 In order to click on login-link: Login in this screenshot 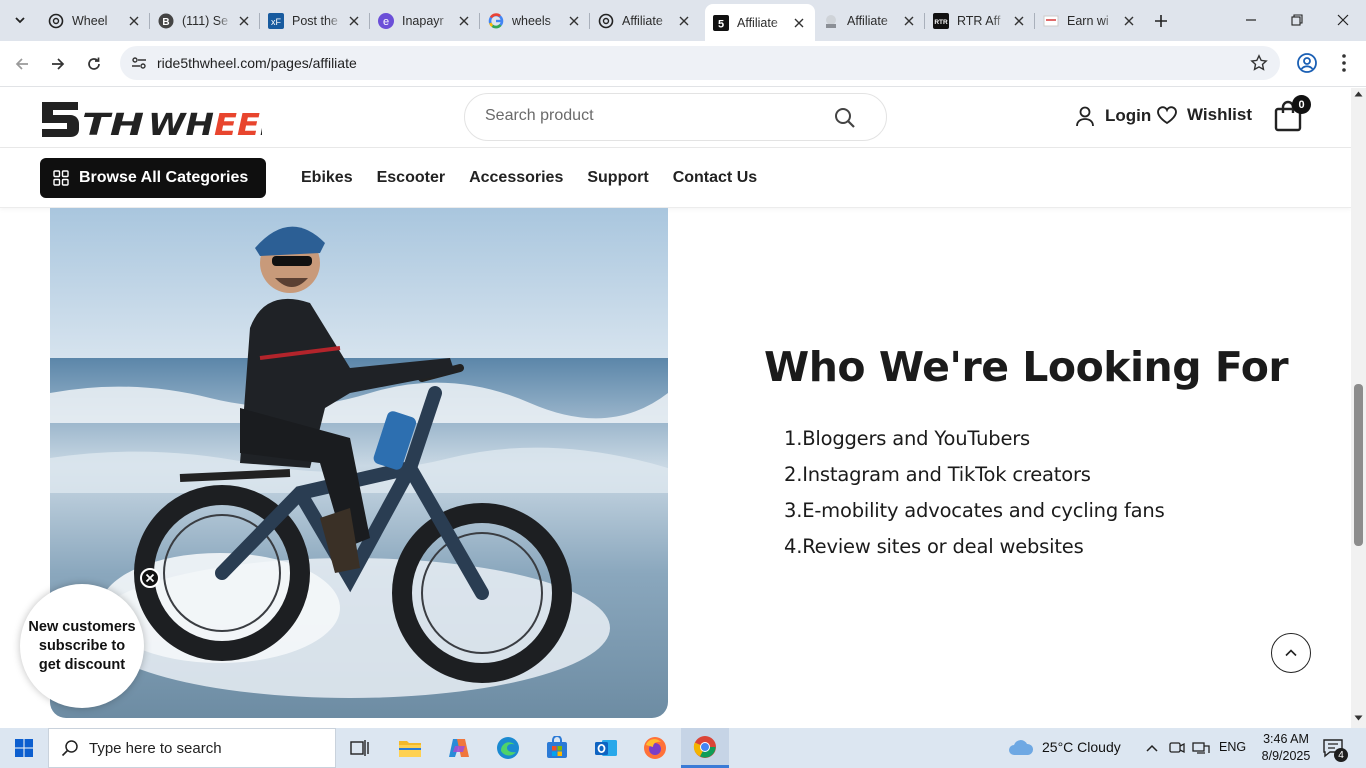, I will do `click(1112, 116)`.